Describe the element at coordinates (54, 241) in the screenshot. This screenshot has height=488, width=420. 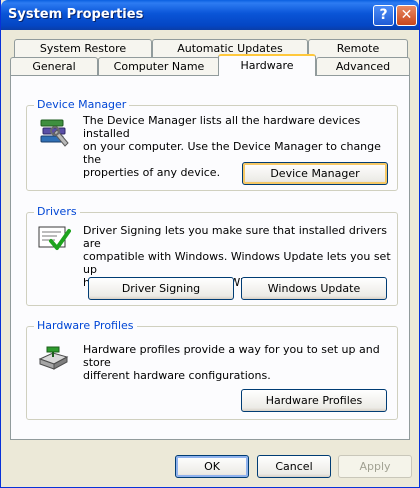
I see `driver-signing-icon` at that location.